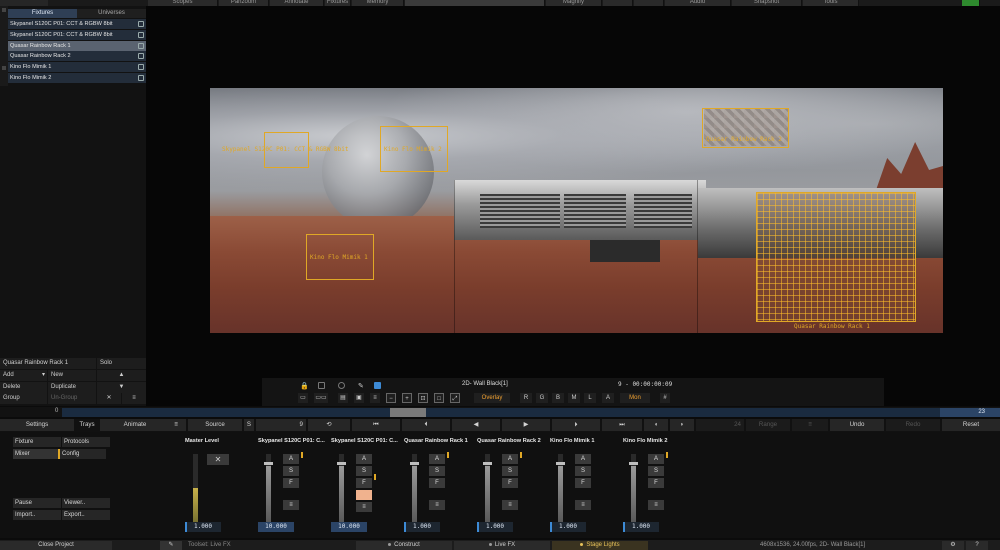 The width and height of the screenshot is (1000, 550). What do you see at coordinates (37, 442) in the screenshot?
I see `fixture-tab: Fixture` at bounding box center [37, 442].